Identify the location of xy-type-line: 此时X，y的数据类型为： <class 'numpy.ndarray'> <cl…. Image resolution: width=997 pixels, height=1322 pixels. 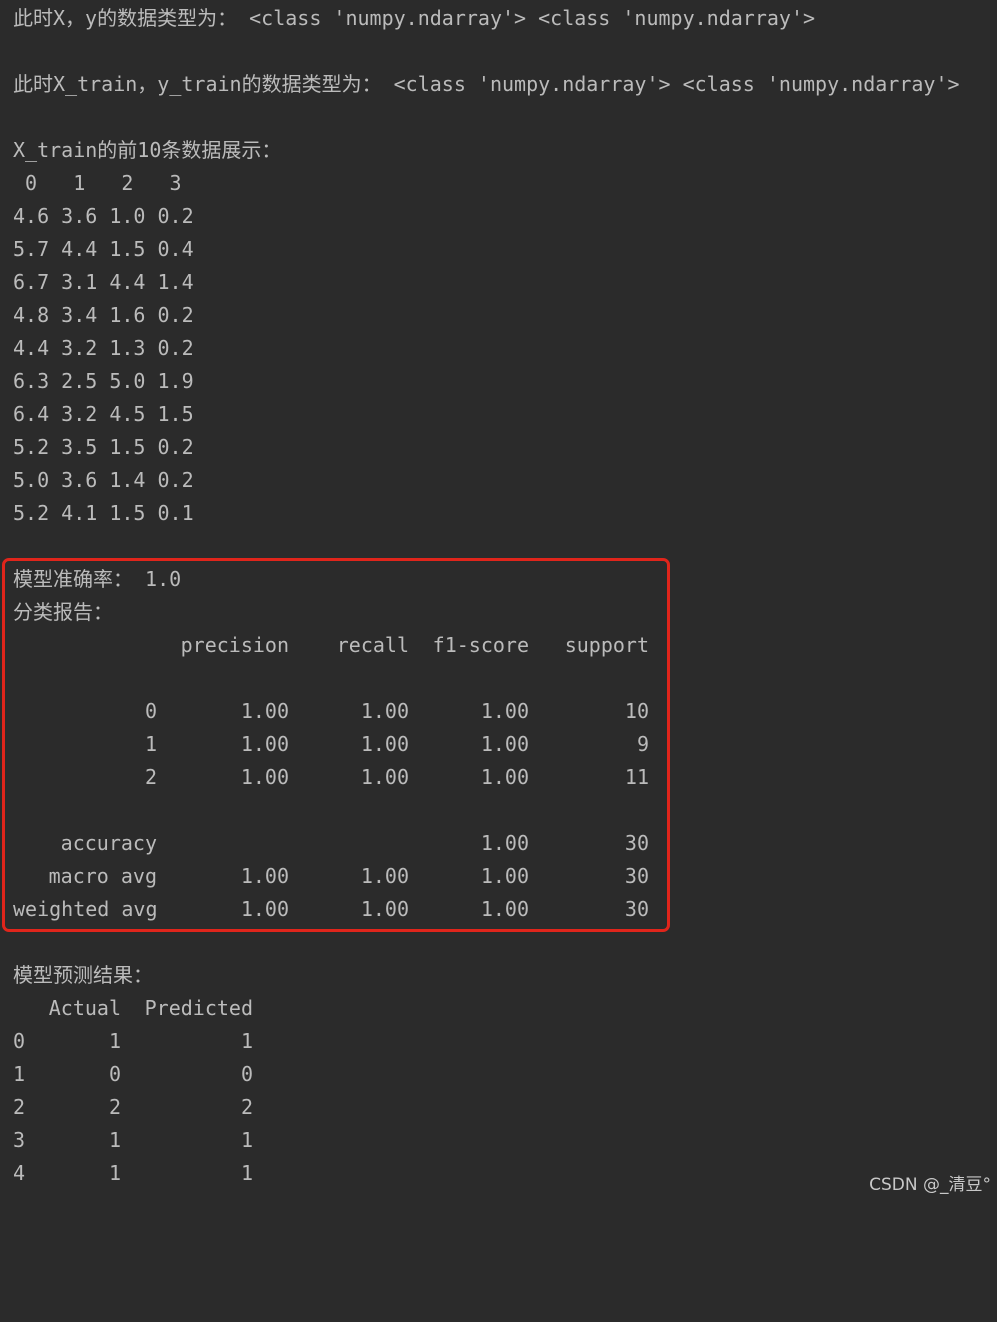
(414, 18).